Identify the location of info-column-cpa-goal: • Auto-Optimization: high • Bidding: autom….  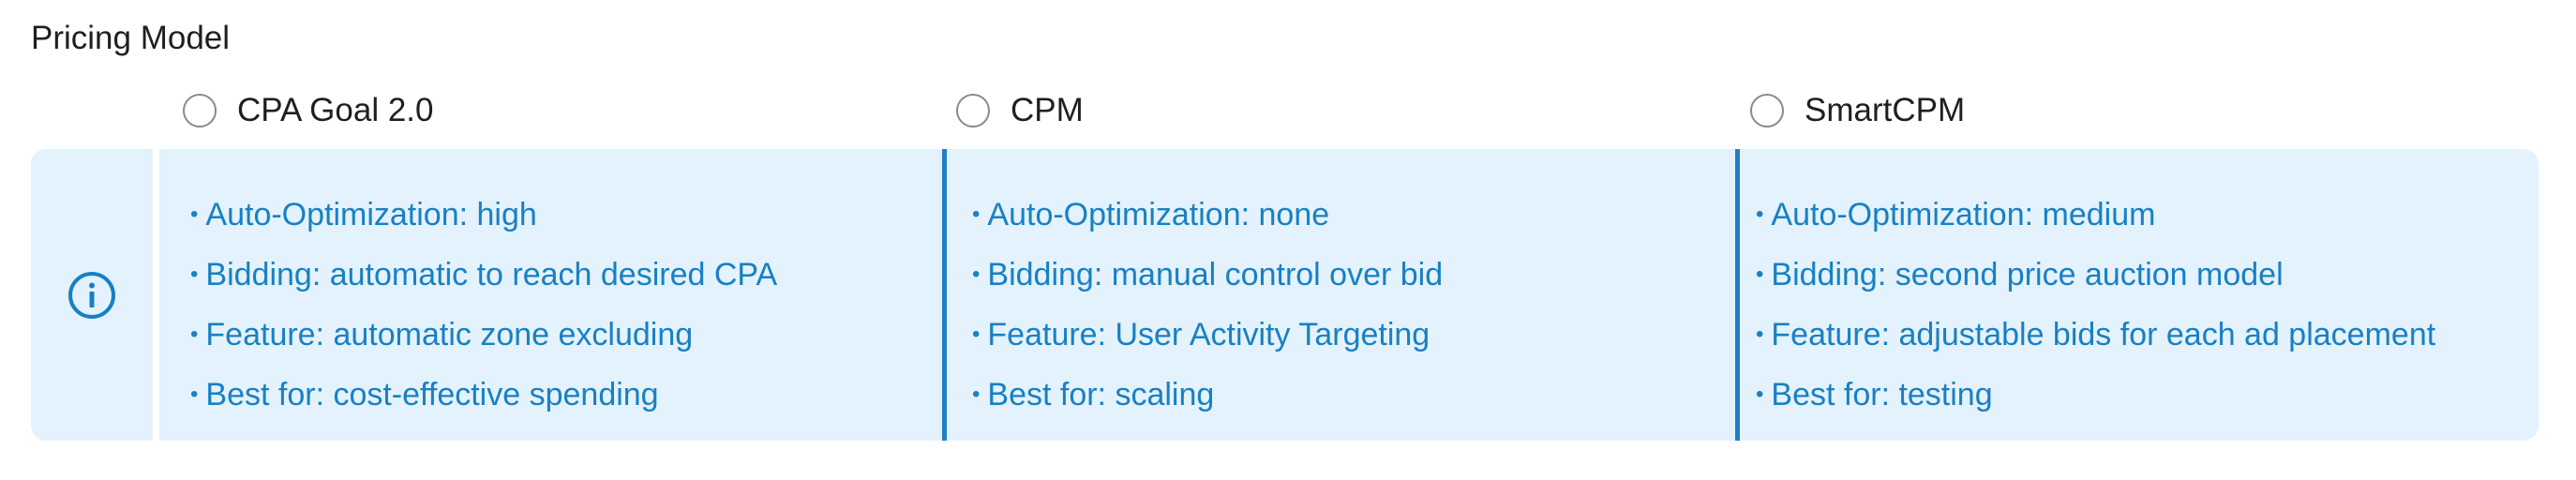
(483, 307).